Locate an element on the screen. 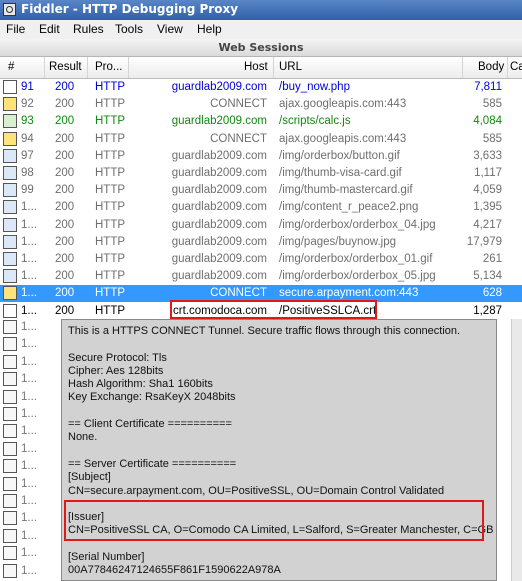 The width and height of the screenshot is (522, 581). session-body-size: 5,134 is located at coordinates (487, 276).